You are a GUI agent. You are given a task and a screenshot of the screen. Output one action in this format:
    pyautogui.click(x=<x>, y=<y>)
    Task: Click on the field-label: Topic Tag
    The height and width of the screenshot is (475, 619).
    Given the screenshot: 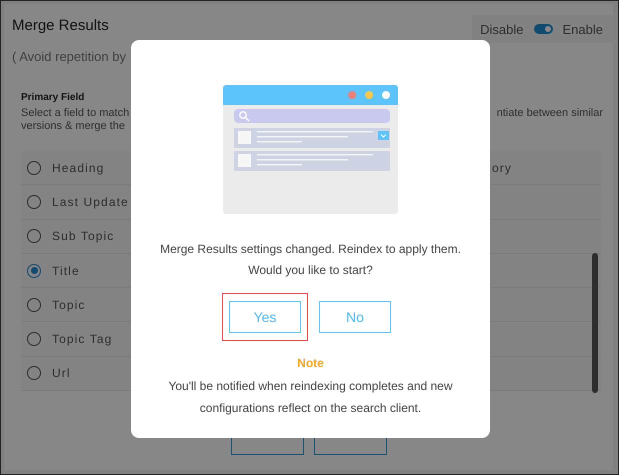 What is the action you would take?
    pyautogui.click(x=82, y=339)
    